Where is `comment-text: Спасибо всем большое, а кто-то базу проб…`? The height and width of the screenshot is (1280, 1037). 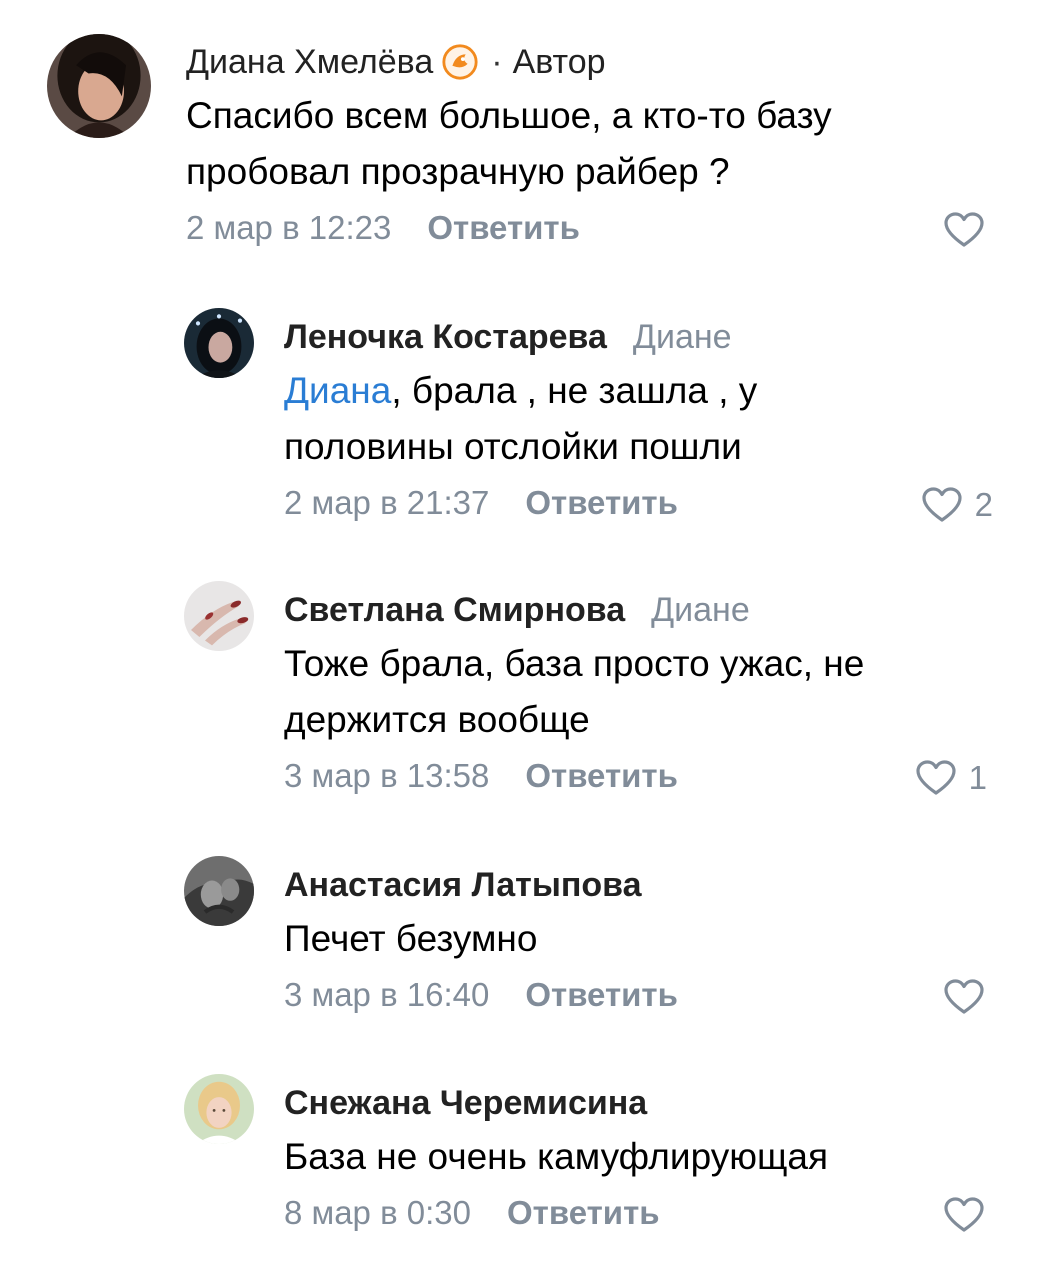
comment-text: Спасибо всем большое, а кто-то базу проб… is located at coordinates (509, 143).